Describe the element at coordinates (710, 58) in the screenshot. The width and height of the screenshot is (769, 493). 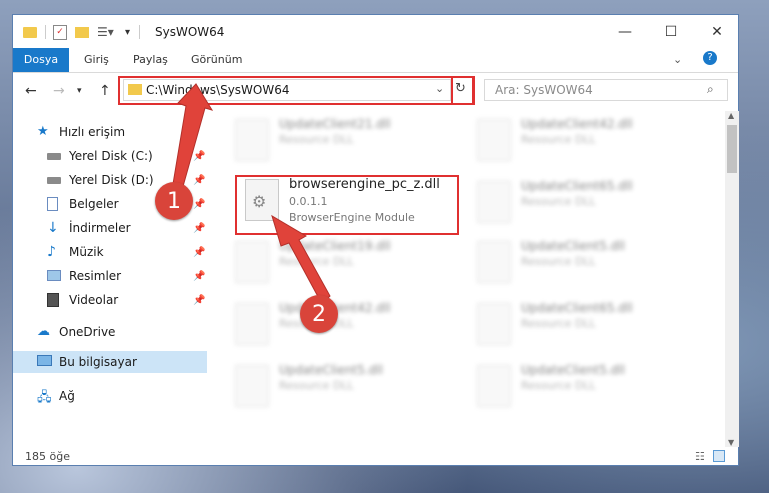
I see `help-icon: ?` at that location.